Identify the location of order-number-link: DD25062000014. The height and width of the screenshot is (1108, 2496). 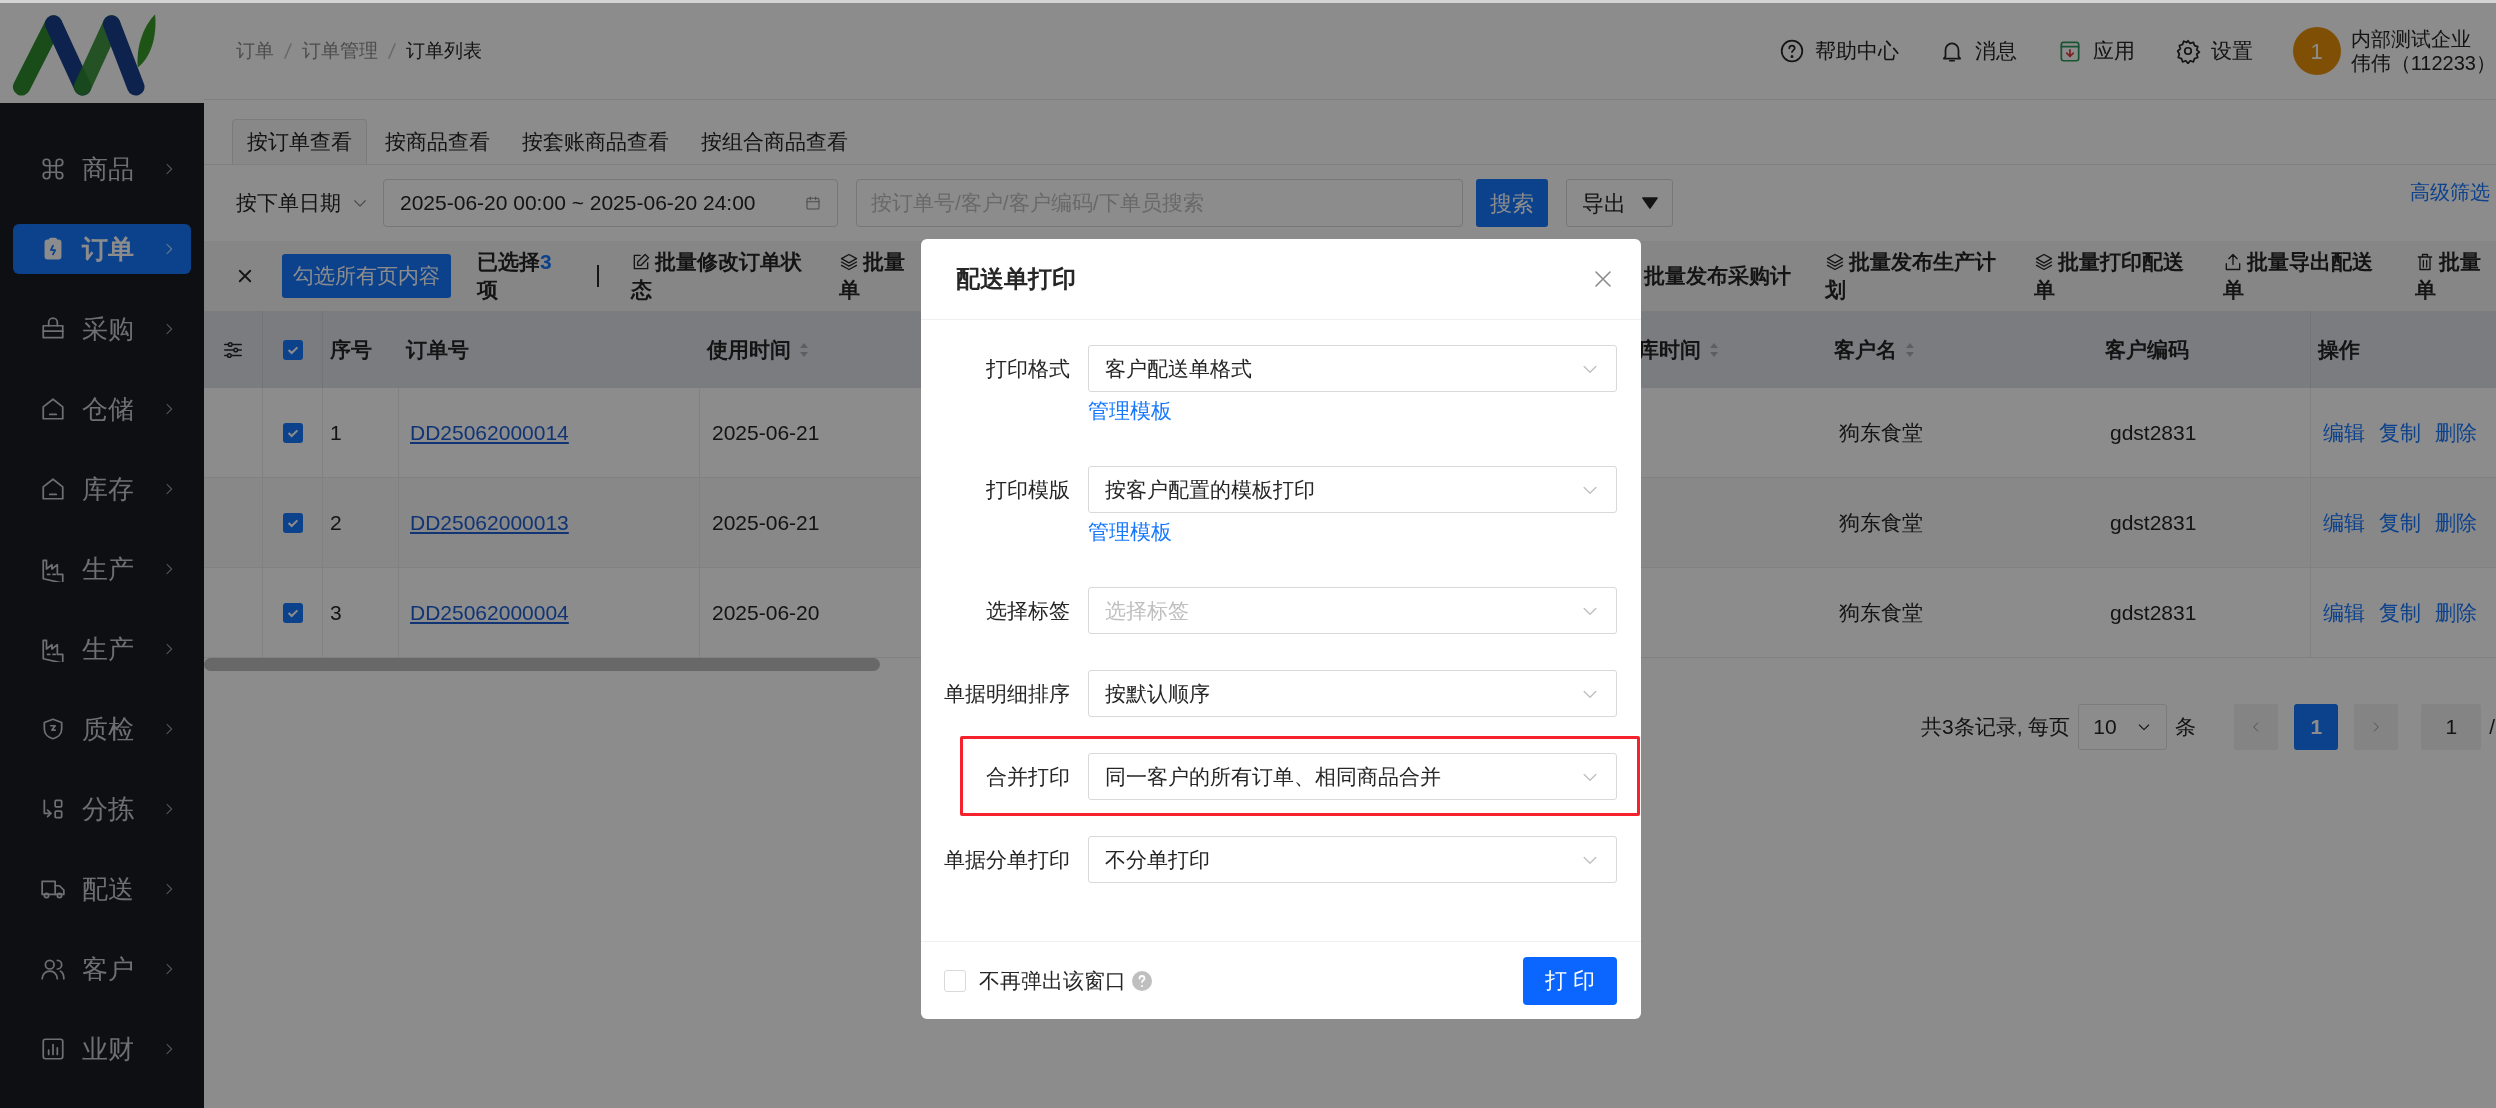
(489, 432).